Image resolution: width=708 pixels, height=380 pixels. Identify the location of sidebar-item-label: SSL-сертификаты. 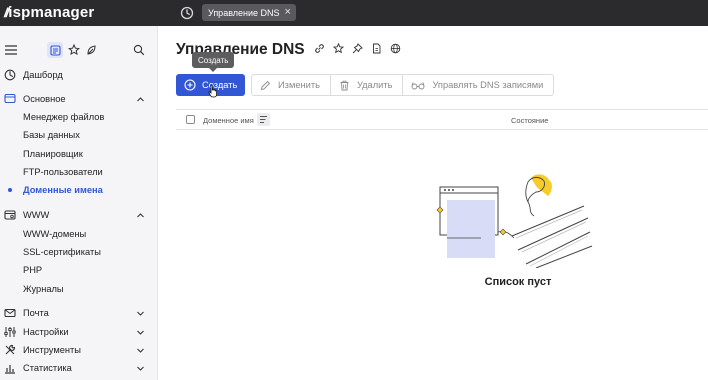
(62, 252).